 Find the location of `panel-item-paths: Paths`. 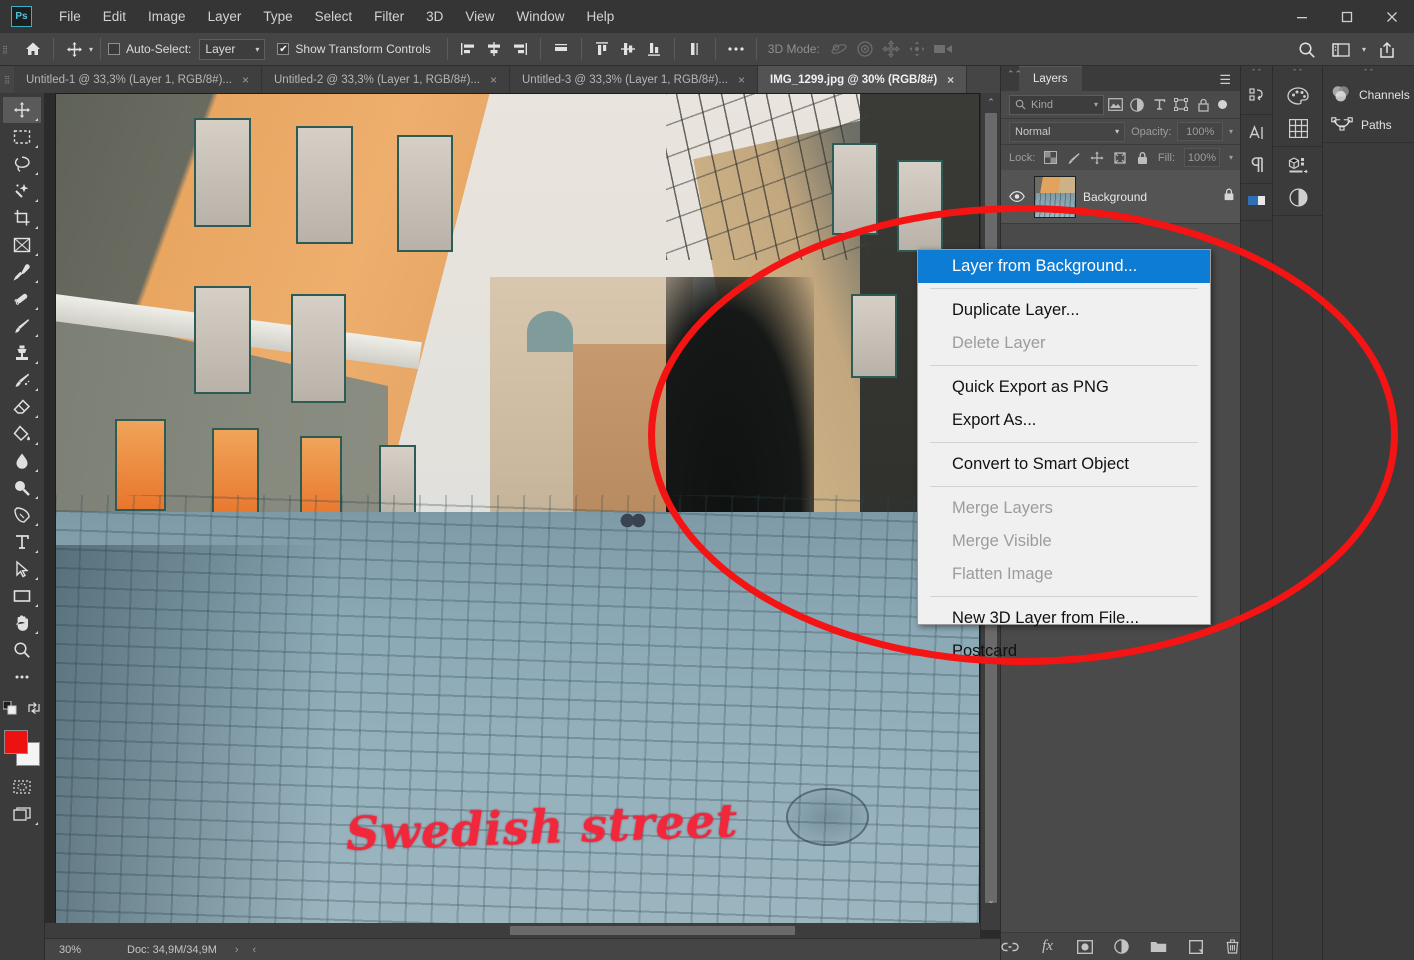

panel-item-paths: Paths is located at coordinates (1368, 125).